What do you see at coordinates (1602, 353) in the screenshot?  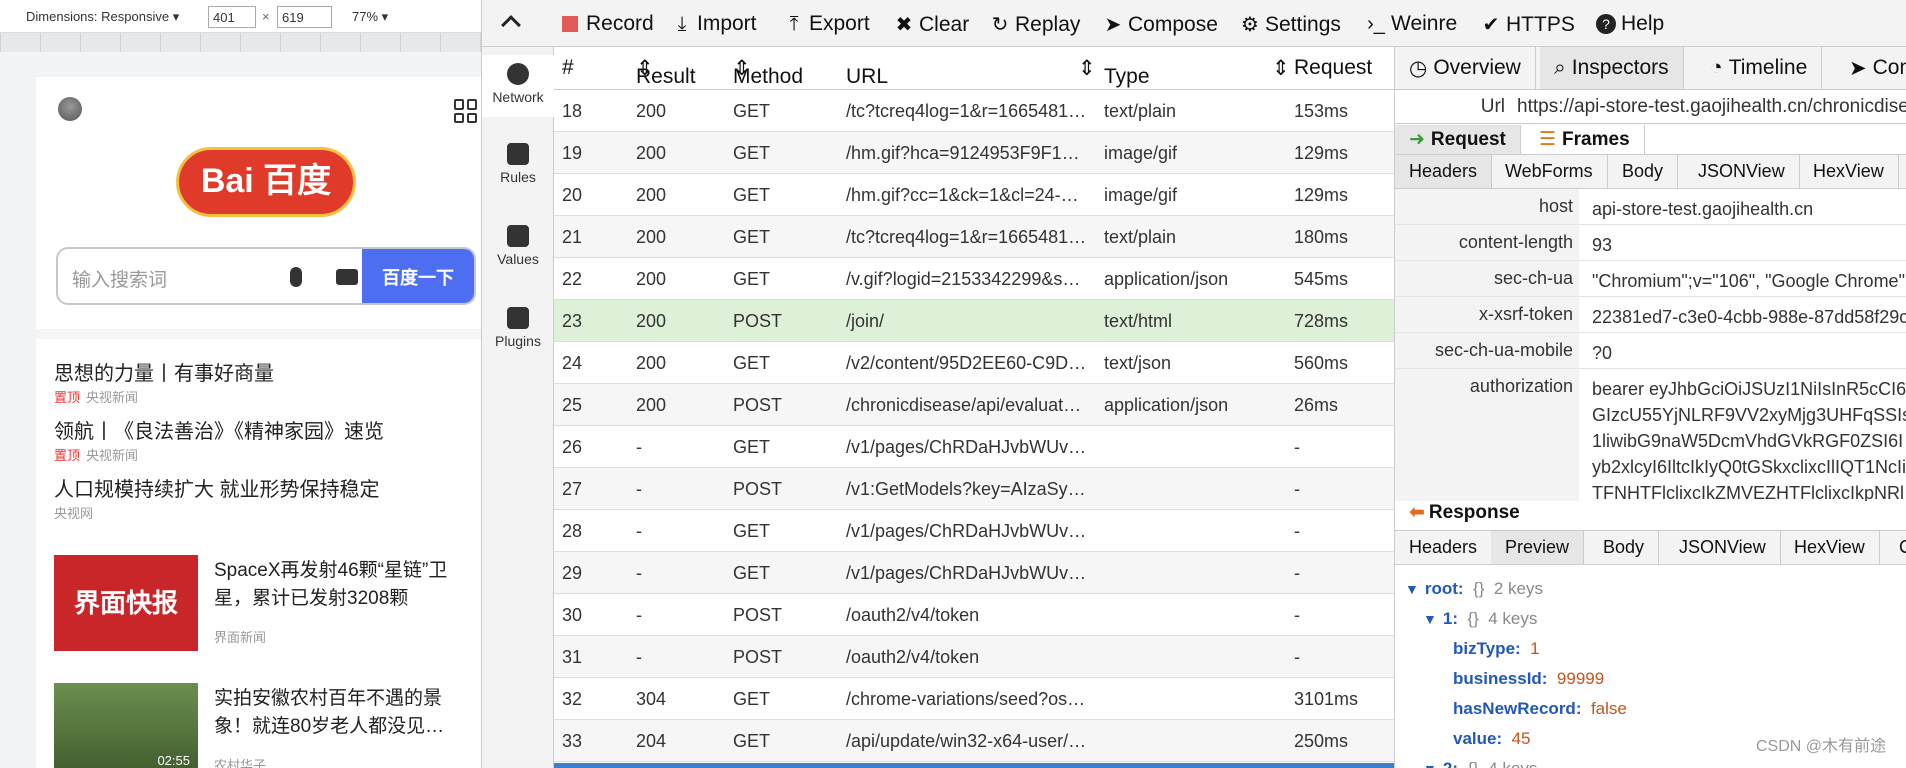 I see `header-value: ?0` at bounding box center [1602, 353].